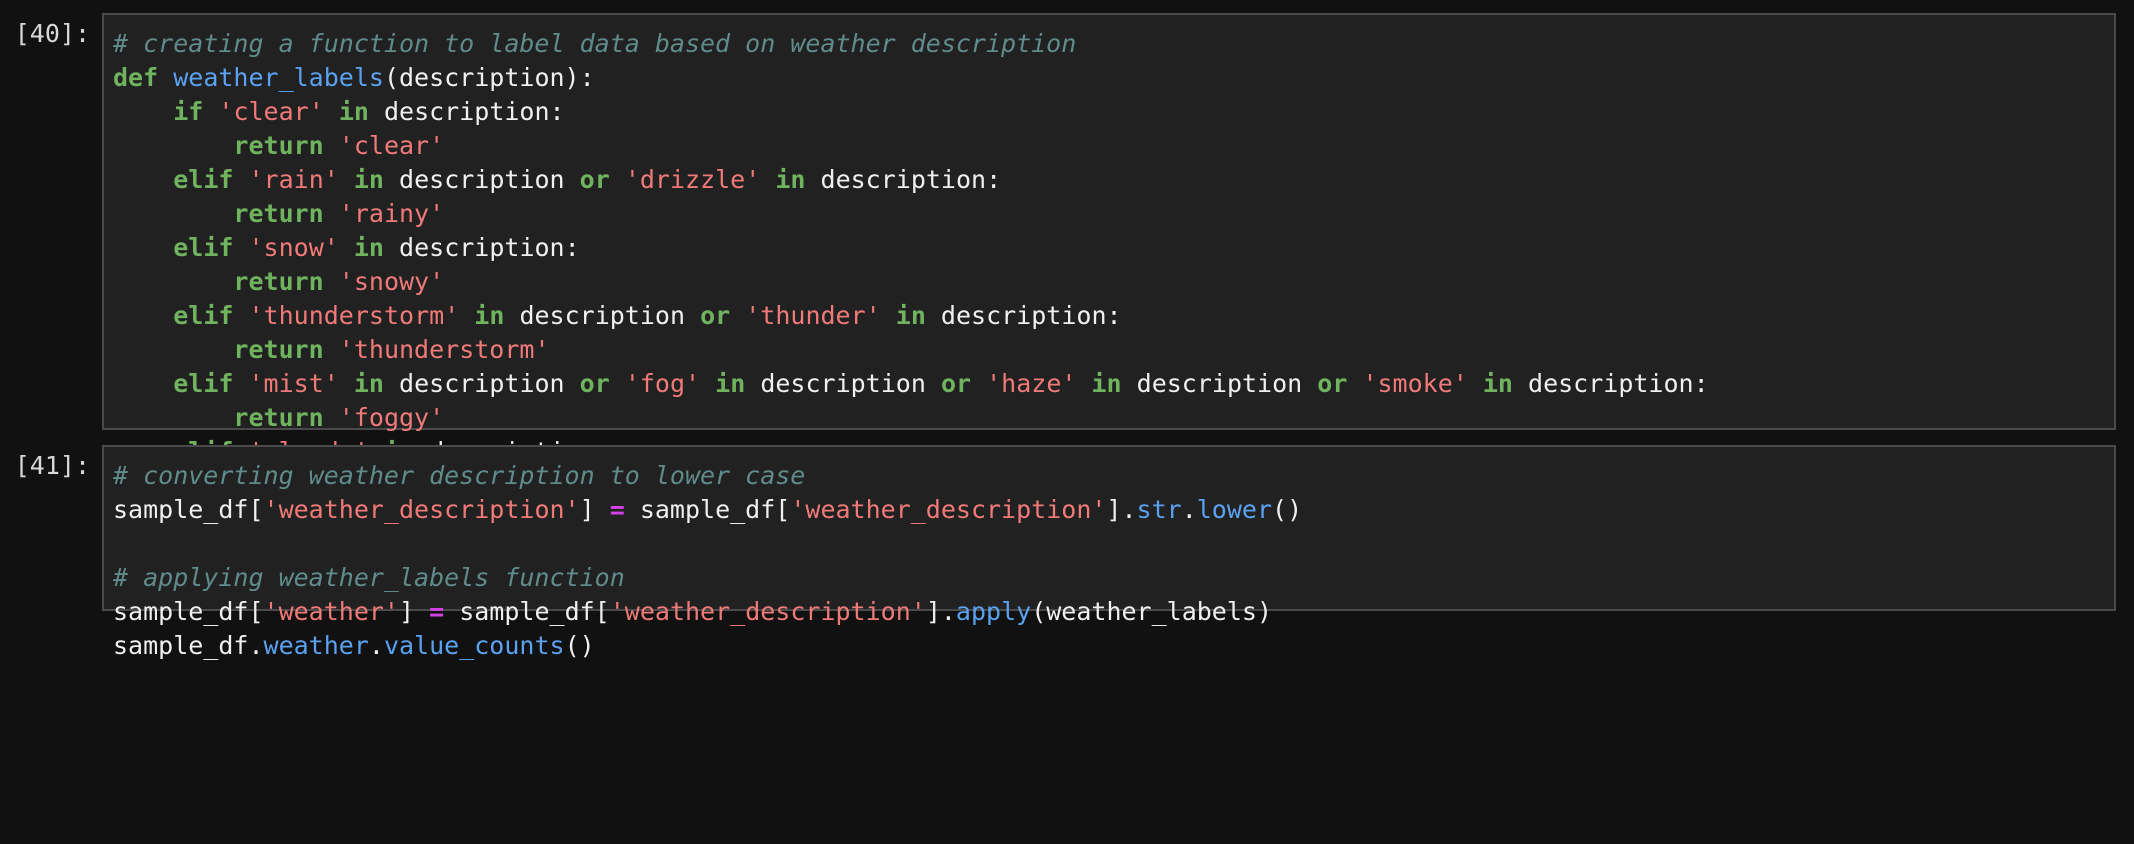  I want to click on code-string: 'mist', so click(293, 383).